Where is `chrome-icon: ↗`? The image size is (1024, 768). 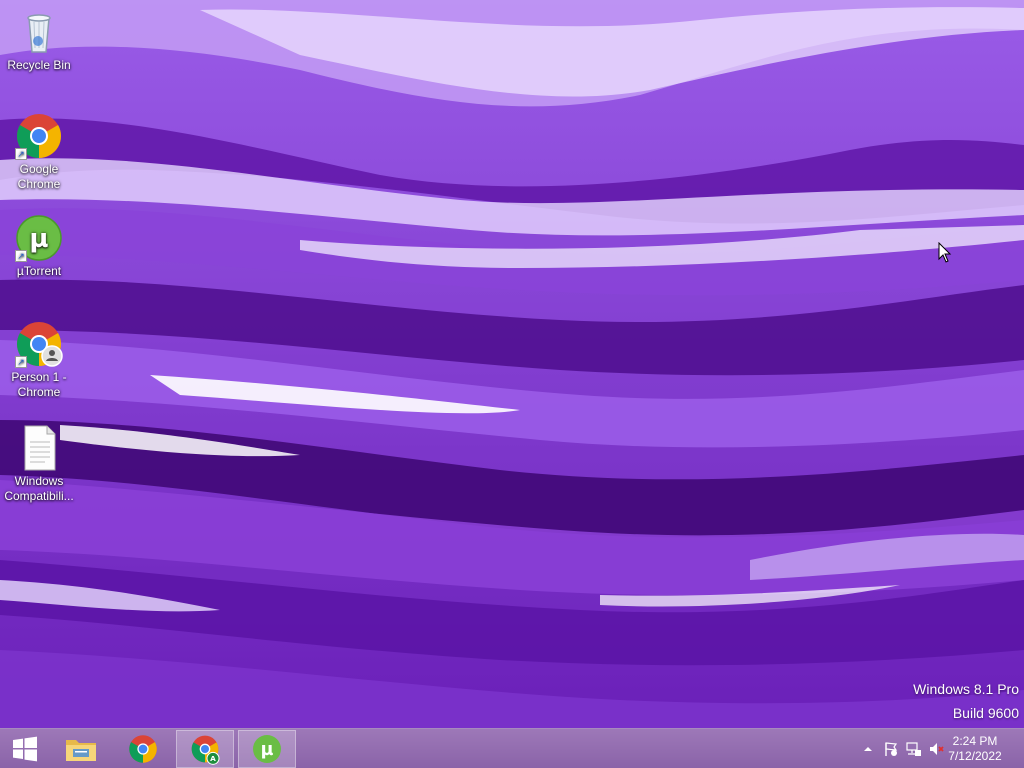
chrome-icon: ↗ is located at coordinates (39, 136).